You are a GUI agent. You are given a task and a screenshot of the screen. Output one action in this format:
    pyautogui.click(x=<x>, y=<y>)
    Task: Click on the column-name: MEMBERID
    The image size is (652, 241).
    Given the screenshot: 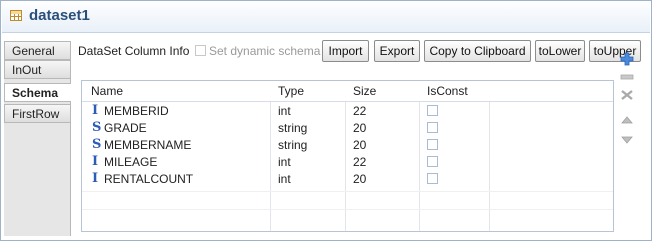 What is the action you would take?
    pyautogui.click(x=136, y=111)
    